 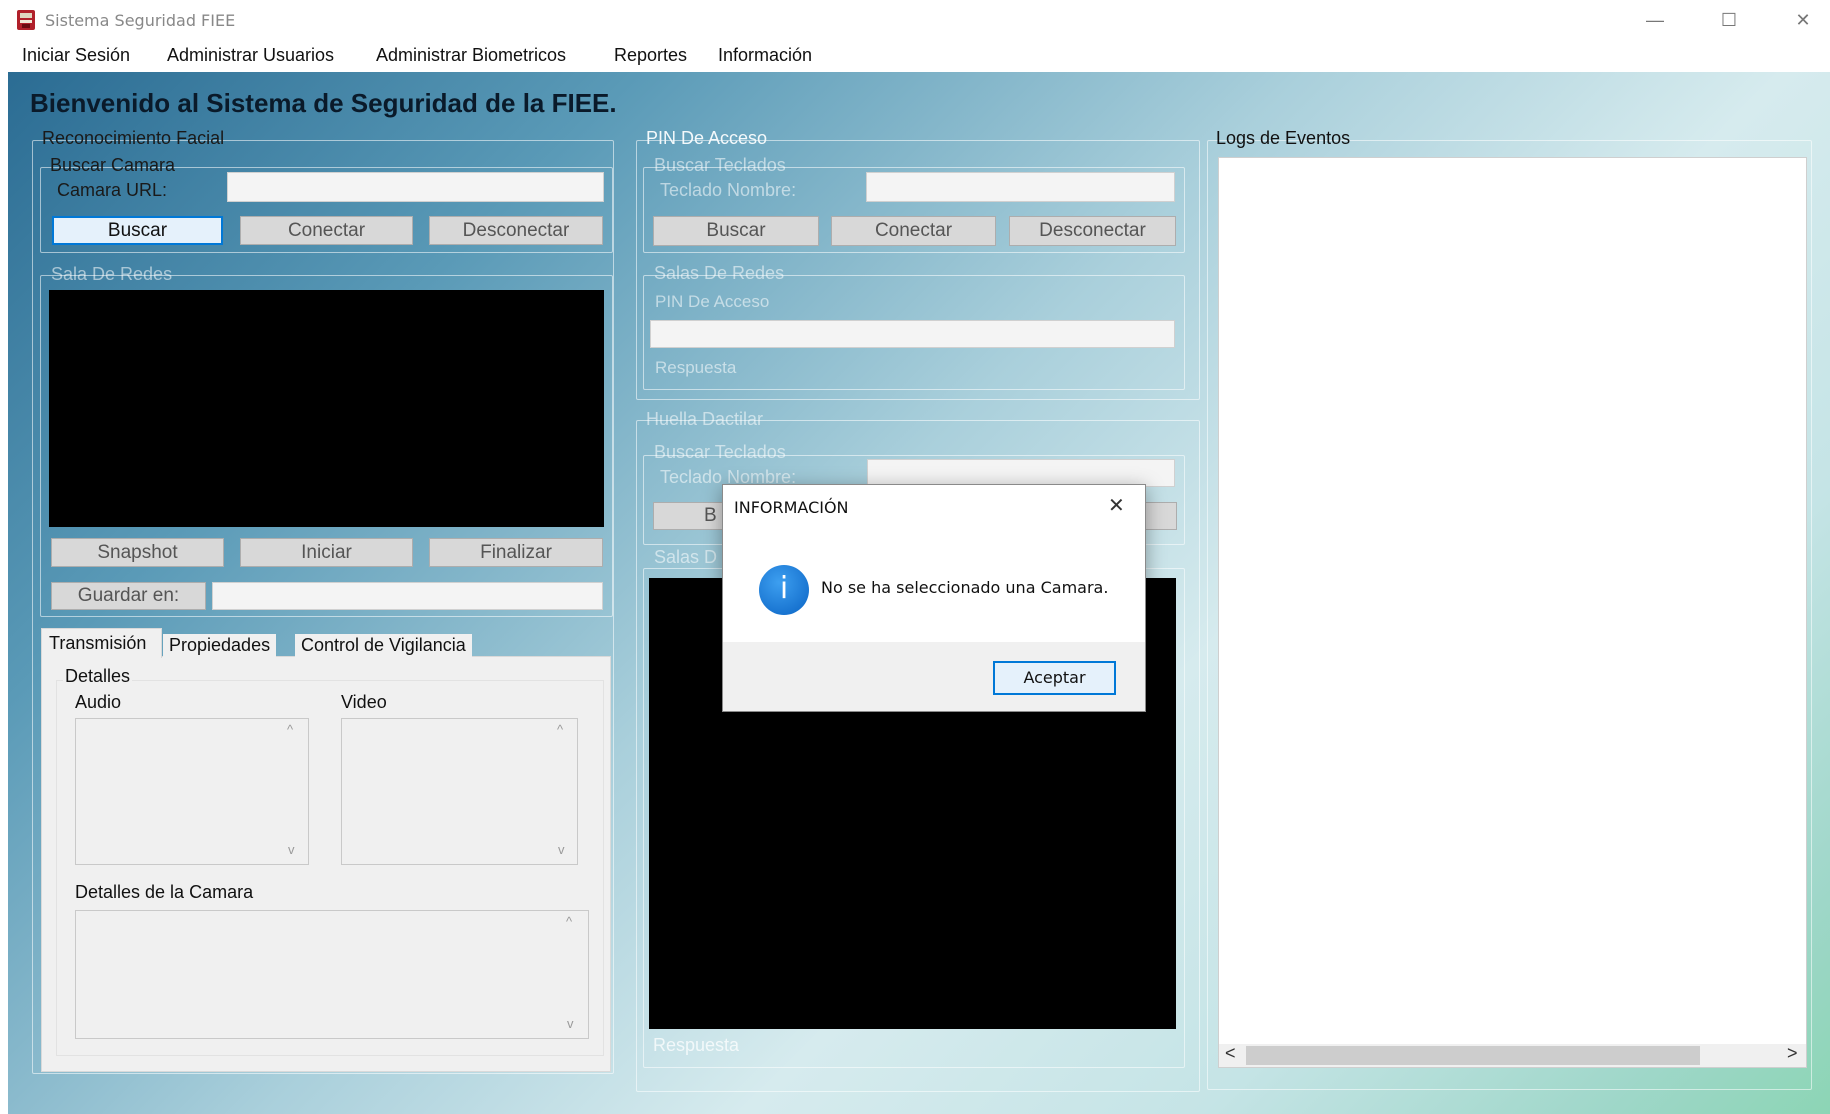 I want to click on title-bar, so click(x=915, y=20).